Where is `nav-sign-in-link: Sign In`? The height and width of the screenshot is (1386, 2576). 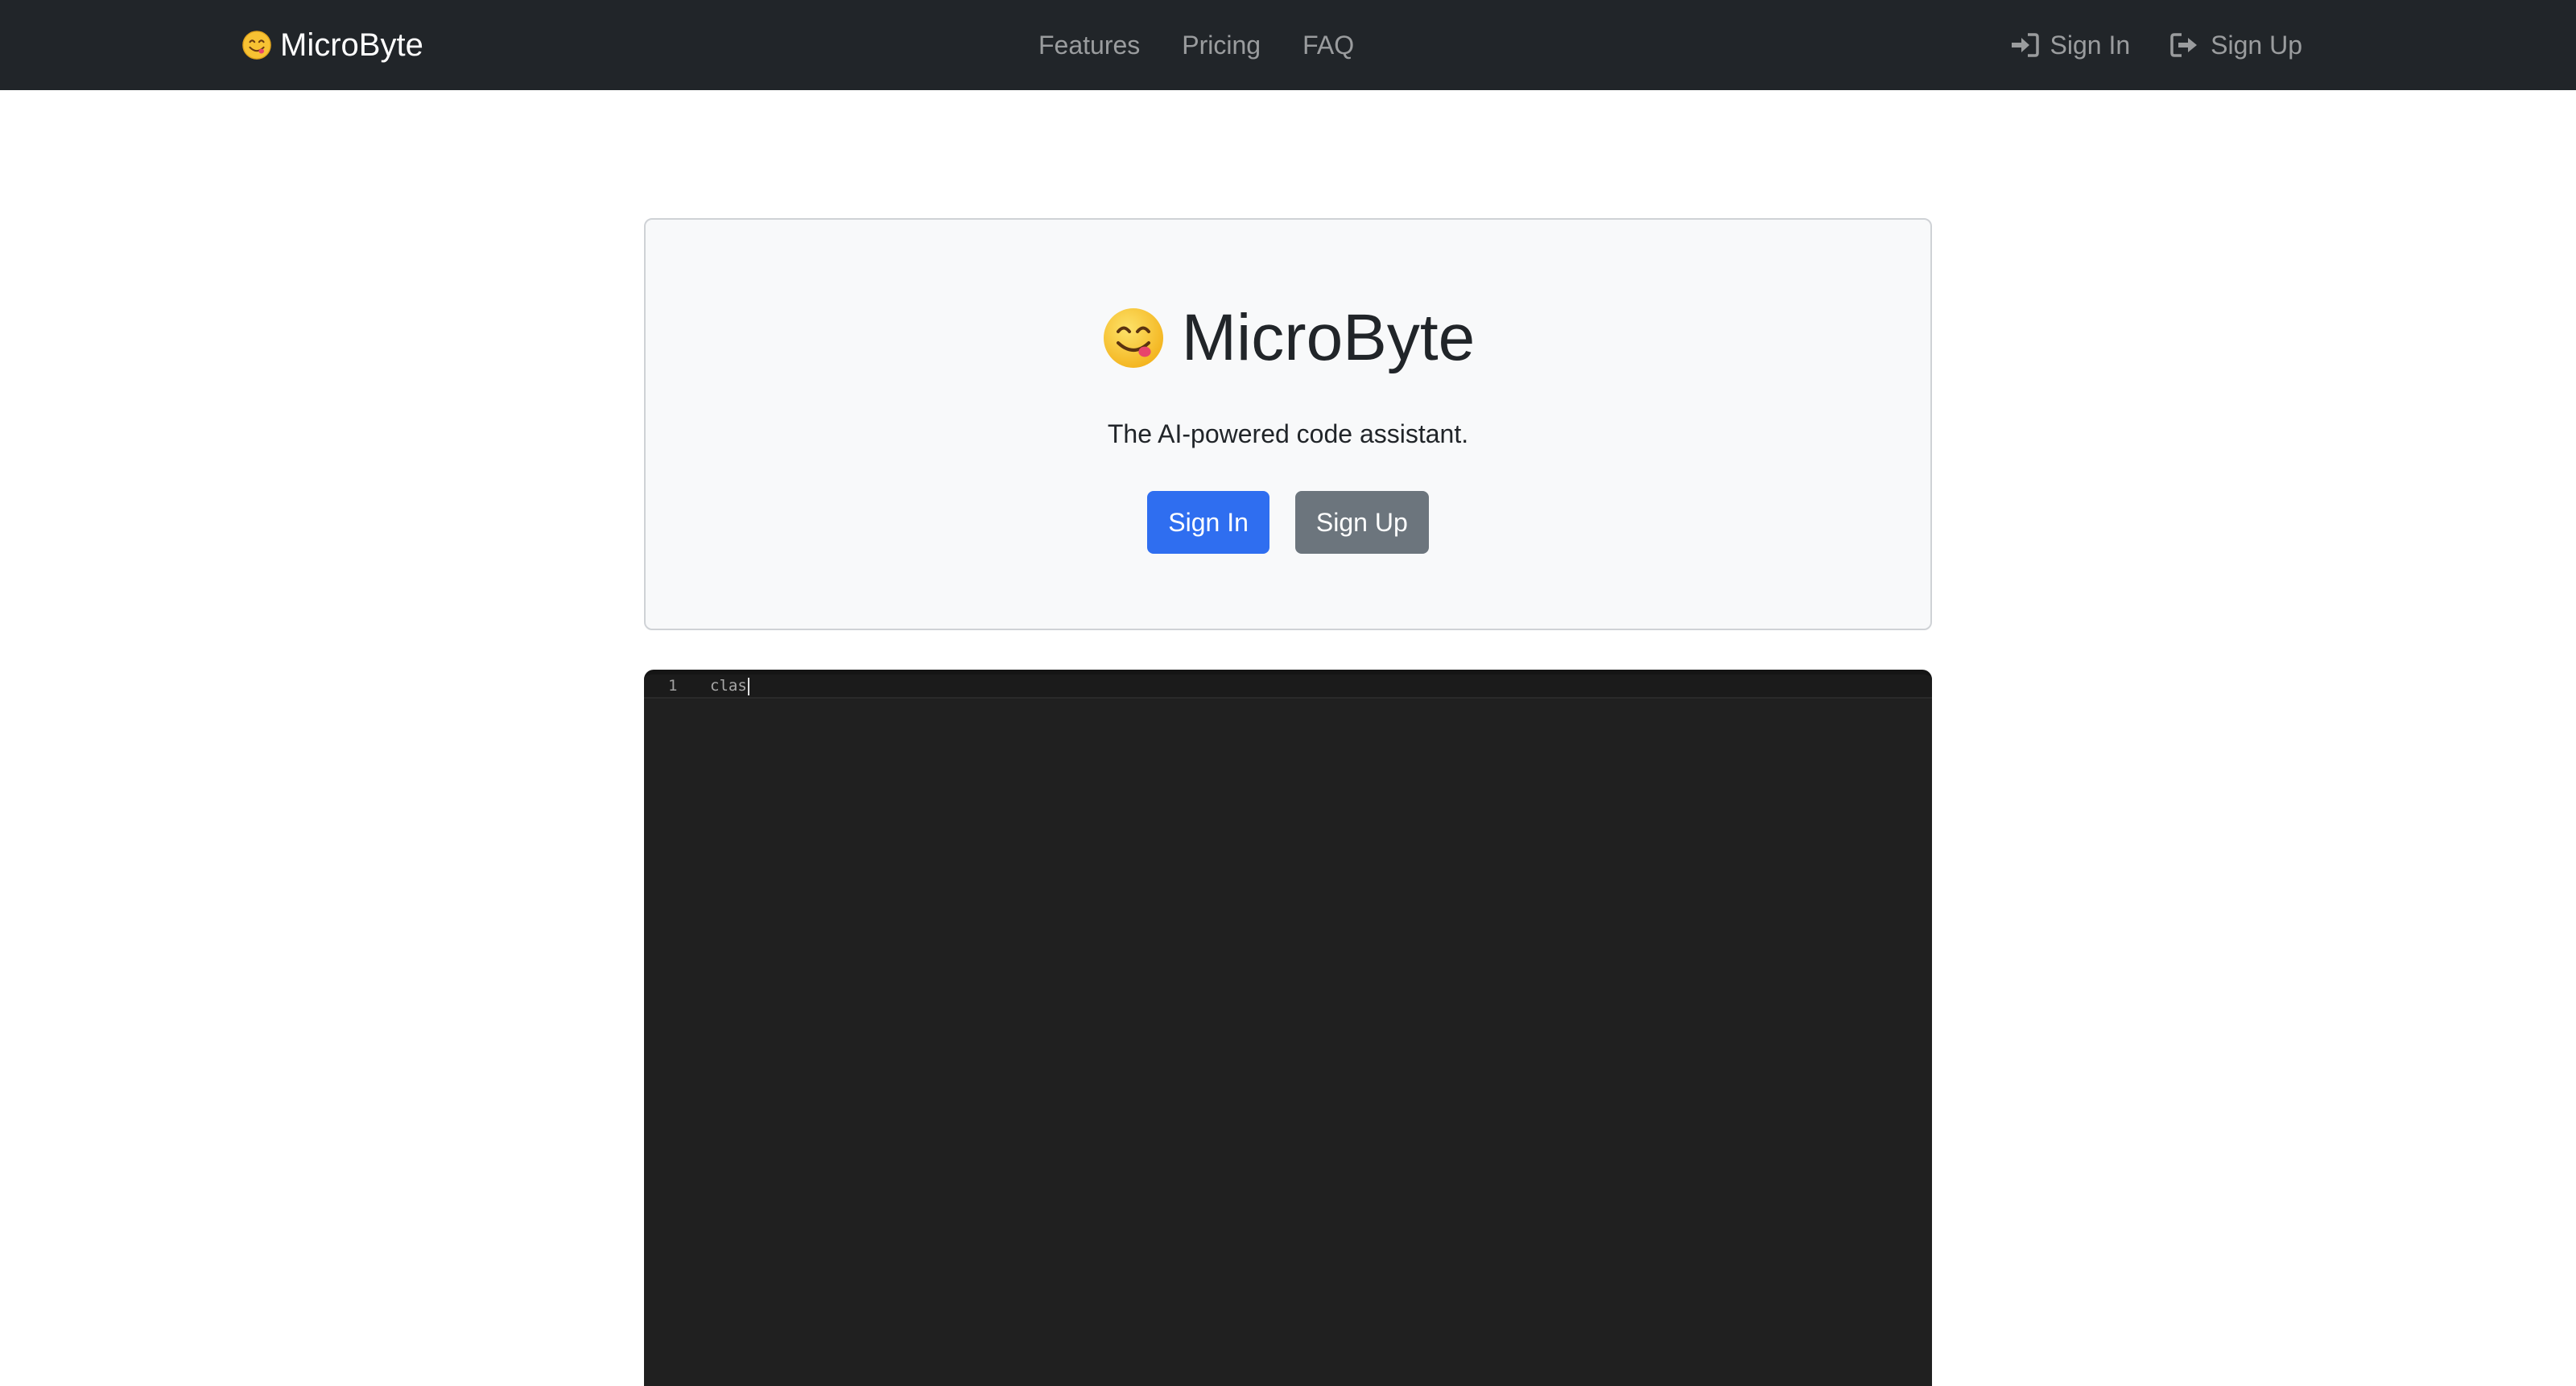
nav-sign-in-link: Sign In is located at coordinates (2070, 45).